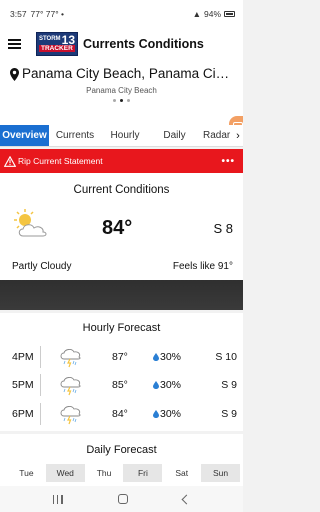 The height and width of the screenshot is (512, 320). I want to click on more-icon: •••, so click(228, 161).